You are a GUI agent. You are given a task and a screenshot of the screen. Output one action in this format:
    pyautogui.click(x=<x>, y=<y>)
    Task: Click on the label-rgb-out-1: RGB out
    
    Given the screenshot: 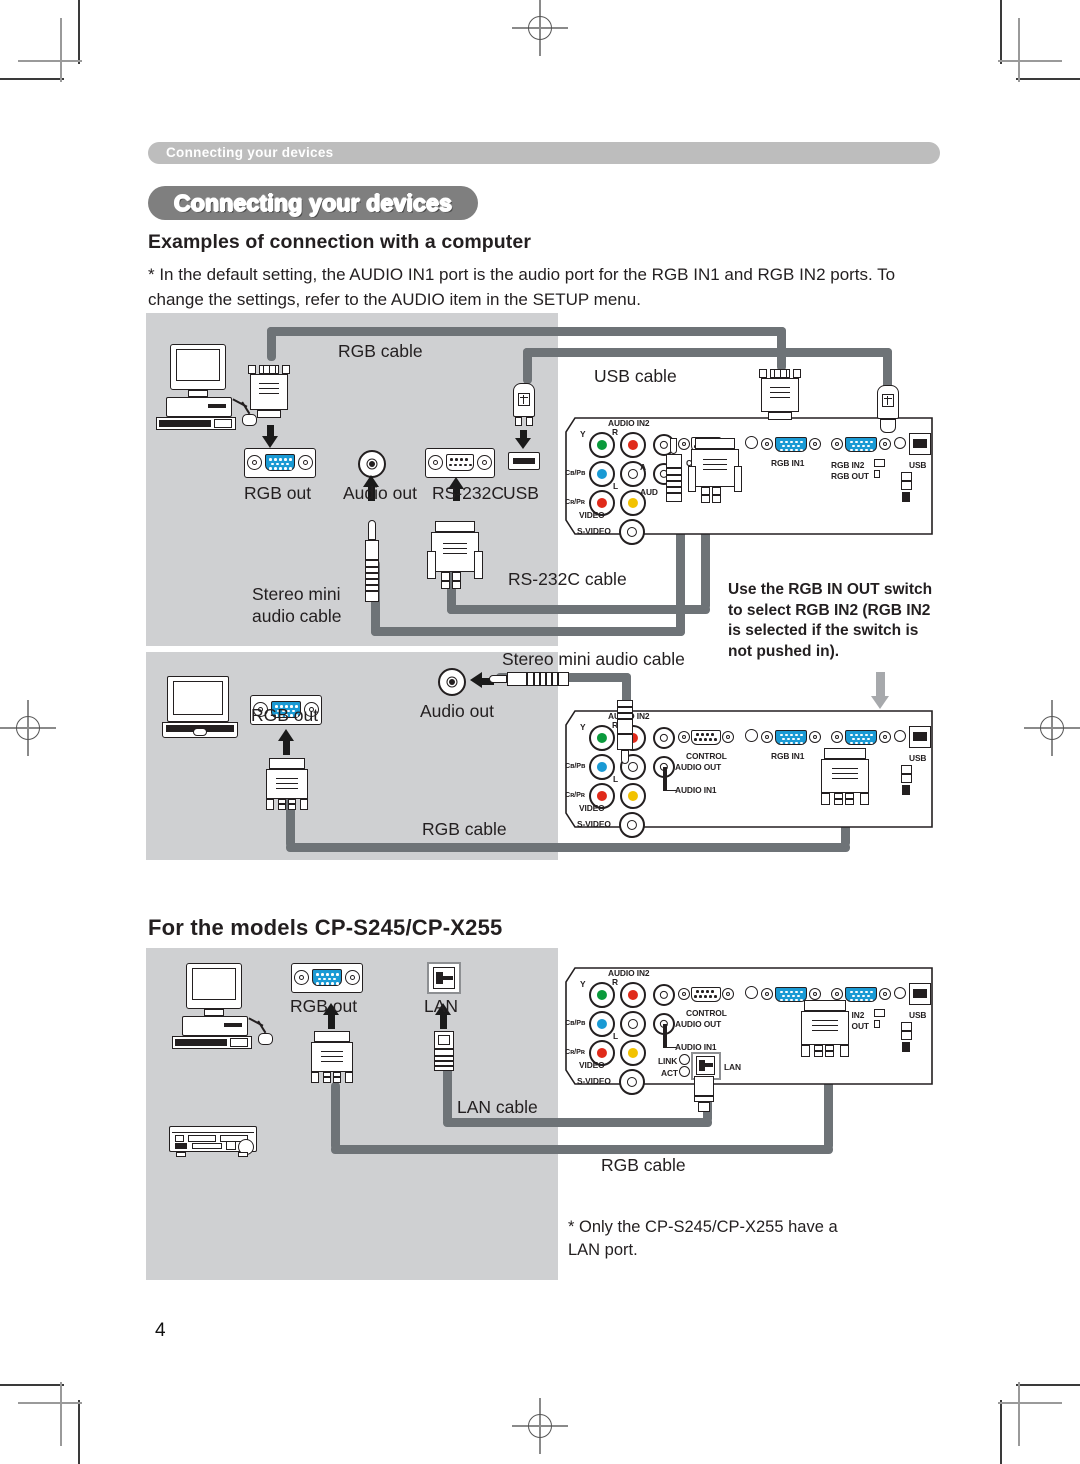 What is the action you would take?
    pyautogui.click(x=278, y=493)
    